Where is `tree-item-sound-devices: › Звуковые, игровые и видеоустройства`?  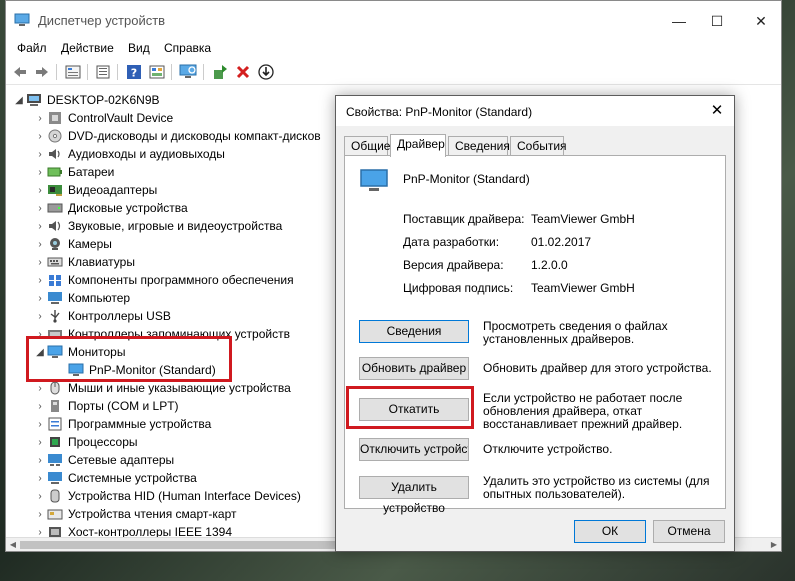
tree-item-sound-devices: › Звуковые, игровые и видеоустройства is located at coordinates (157, 226).